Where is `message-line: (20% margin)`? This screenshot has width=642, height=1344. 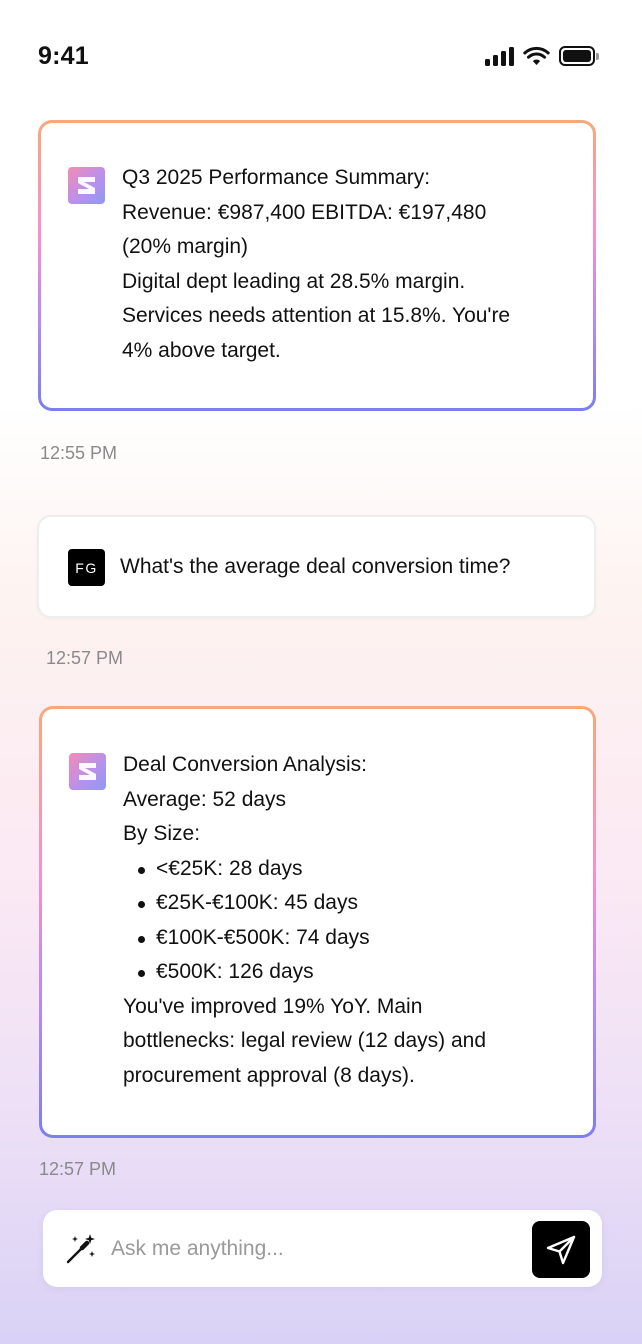
message-line: (20% margin) is located at coordinates (185, 246).